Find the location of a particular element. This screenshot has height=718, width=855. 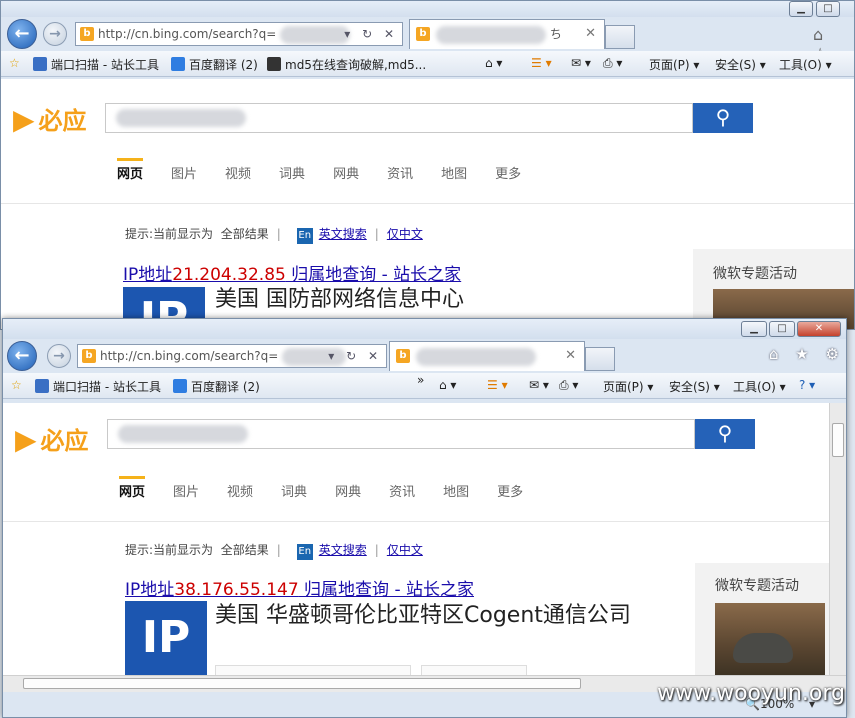

vertical-scrollbar is located at coordinates (837, 539).